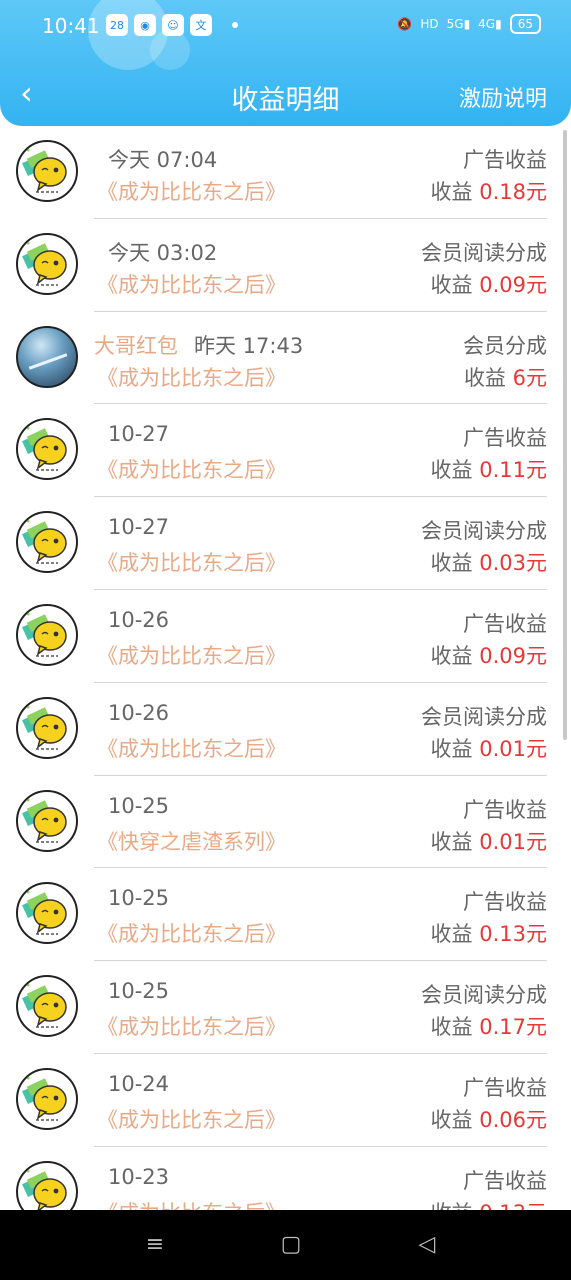 The image size is (571, 1280). What do you see at coordinates (427, 1245) in the screenshot?
I see `back-icon: ◁` at bounding box center [427, 1245].